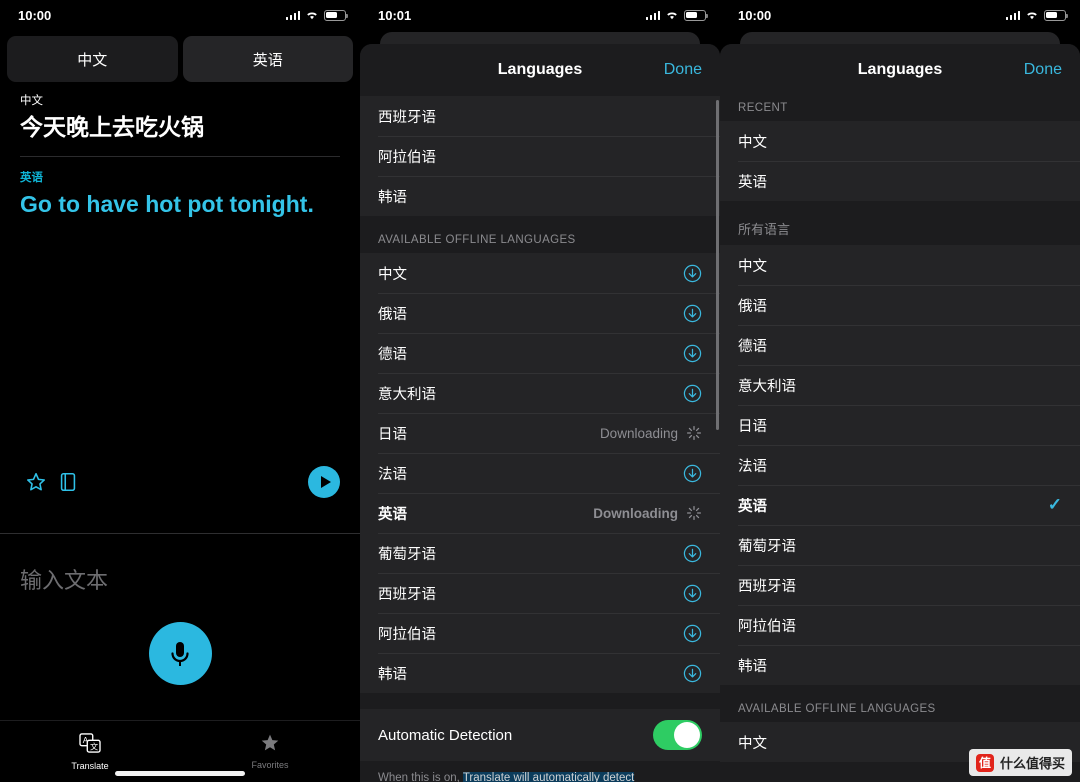  Describe the element at coordinates (68, 482) in the screenshot. I see `book-icon` at that location.